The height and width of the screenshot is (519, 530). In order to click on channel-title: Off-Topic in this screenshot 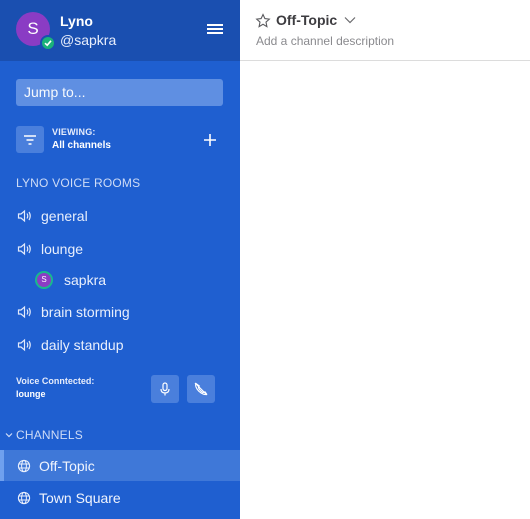, I will do `click(306, 20)`.